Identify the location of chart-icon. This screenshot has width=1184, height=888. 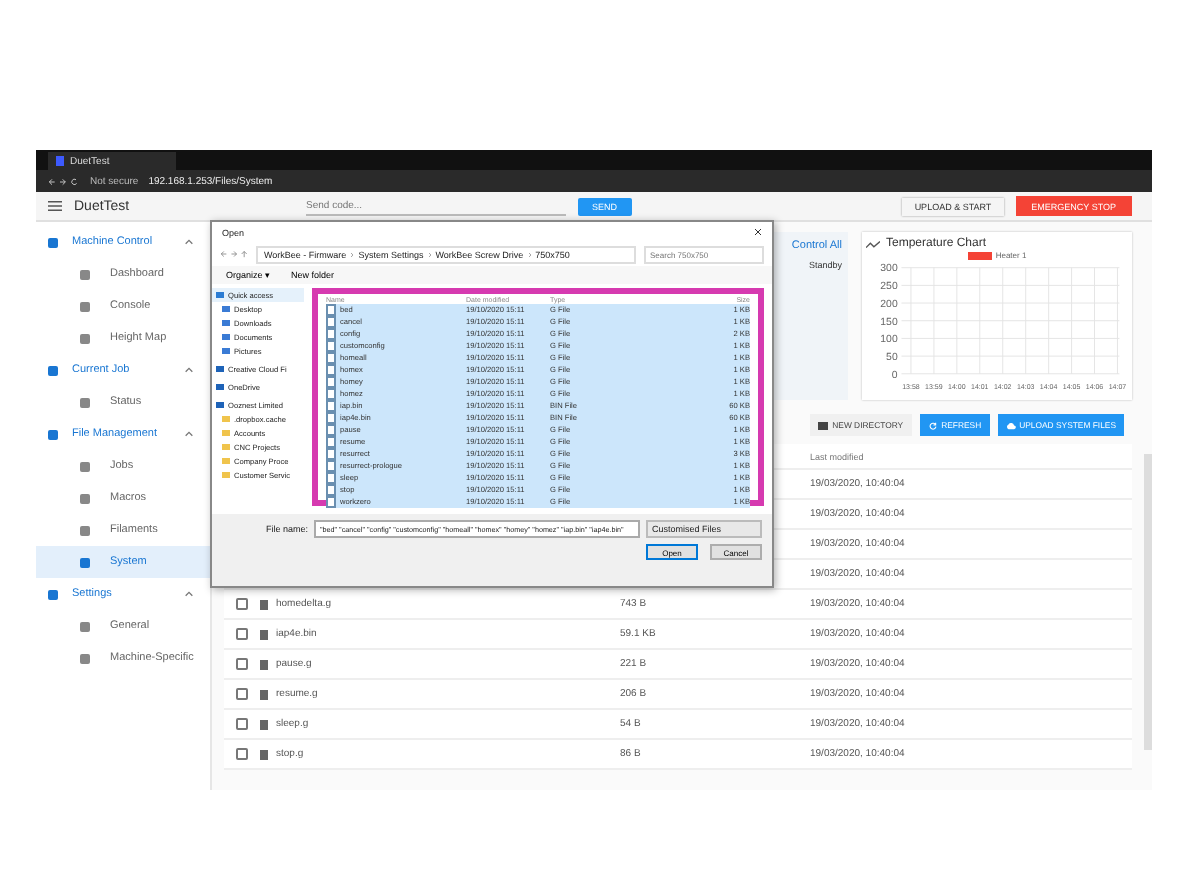
(873, 244).